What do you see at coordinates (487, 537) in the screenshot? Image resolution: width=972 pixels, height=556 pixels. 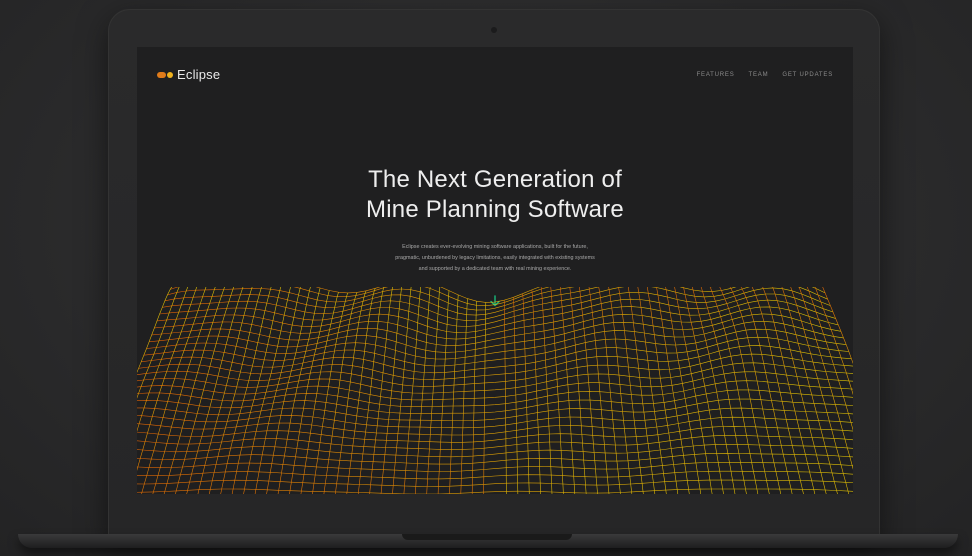 I see `laptop-notch` at bounding box center [487, 537].